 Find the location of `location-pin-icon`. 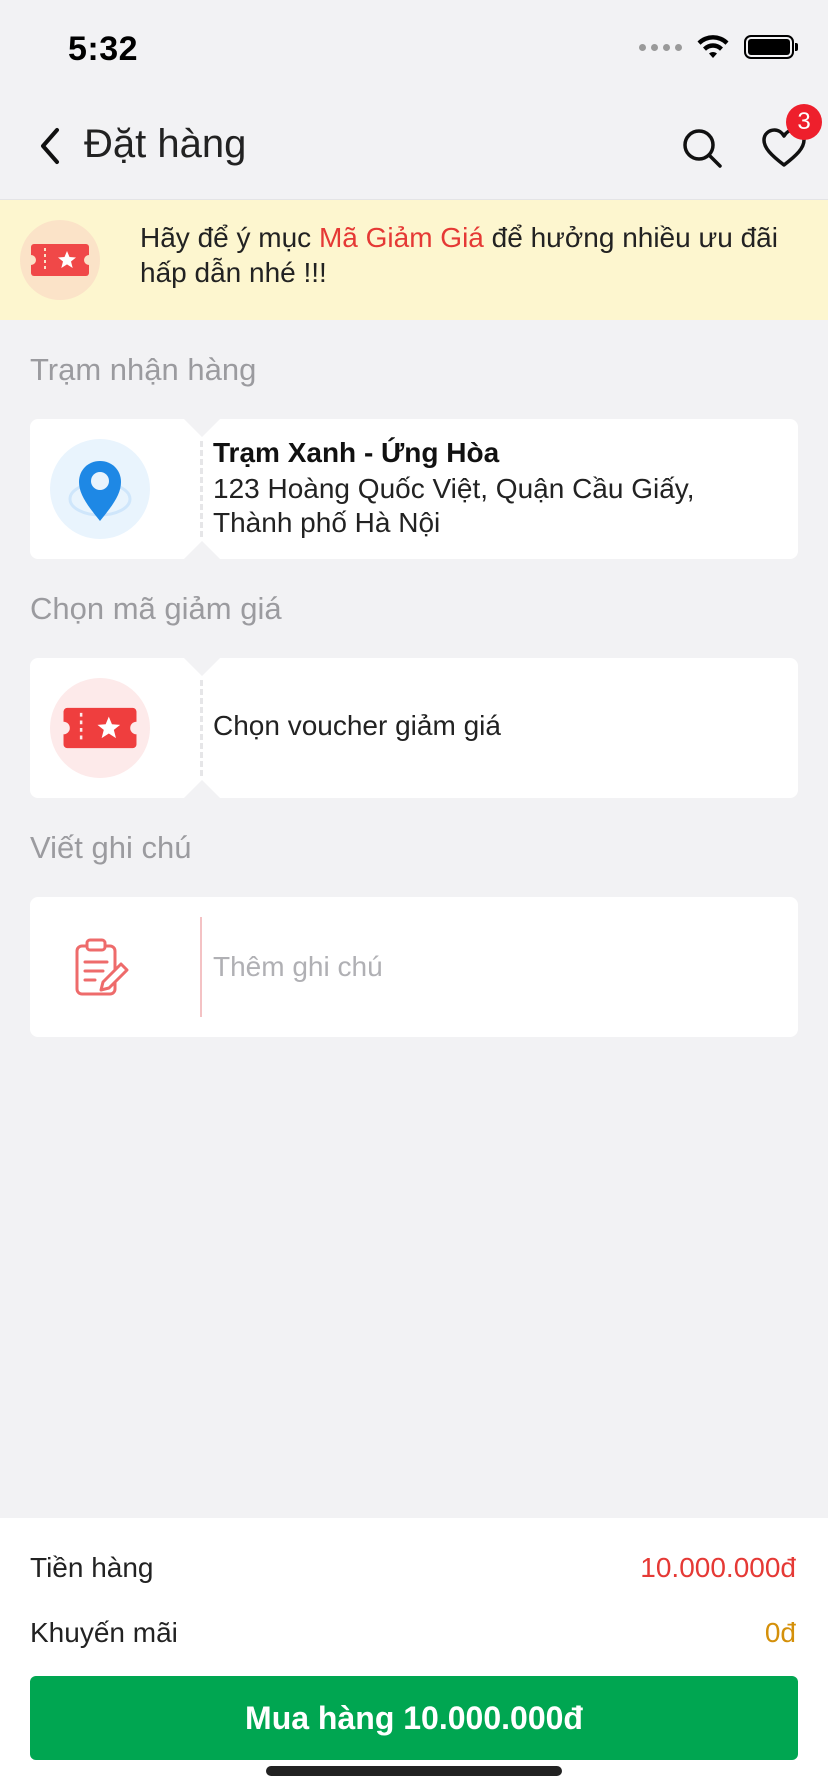

location-pin-icon is located at coordinates (100, 491).